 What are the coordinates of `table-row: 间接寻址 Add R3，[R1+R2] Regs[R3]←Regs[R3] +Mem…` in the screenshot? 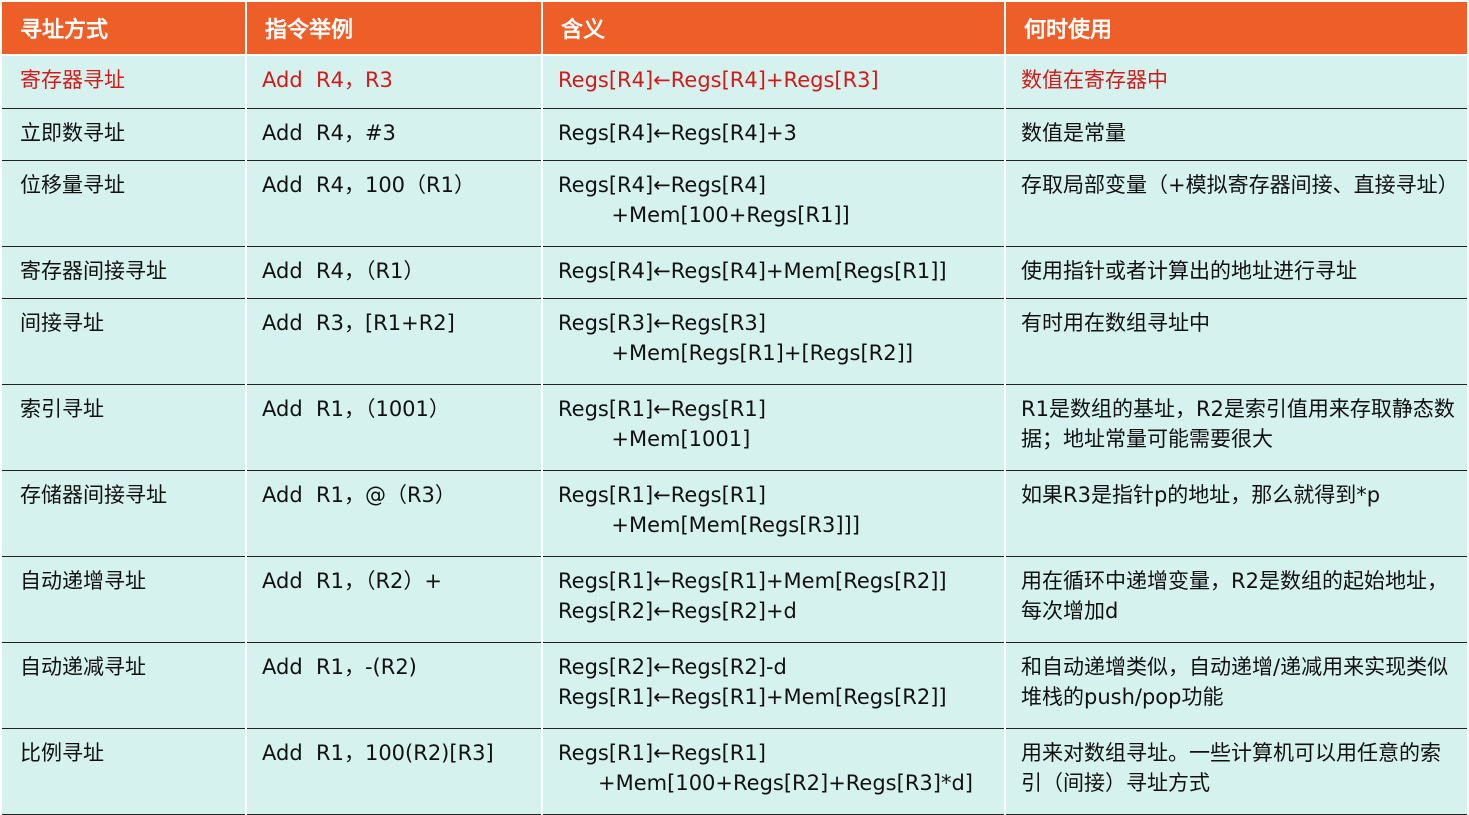 It's located at (734, 341).